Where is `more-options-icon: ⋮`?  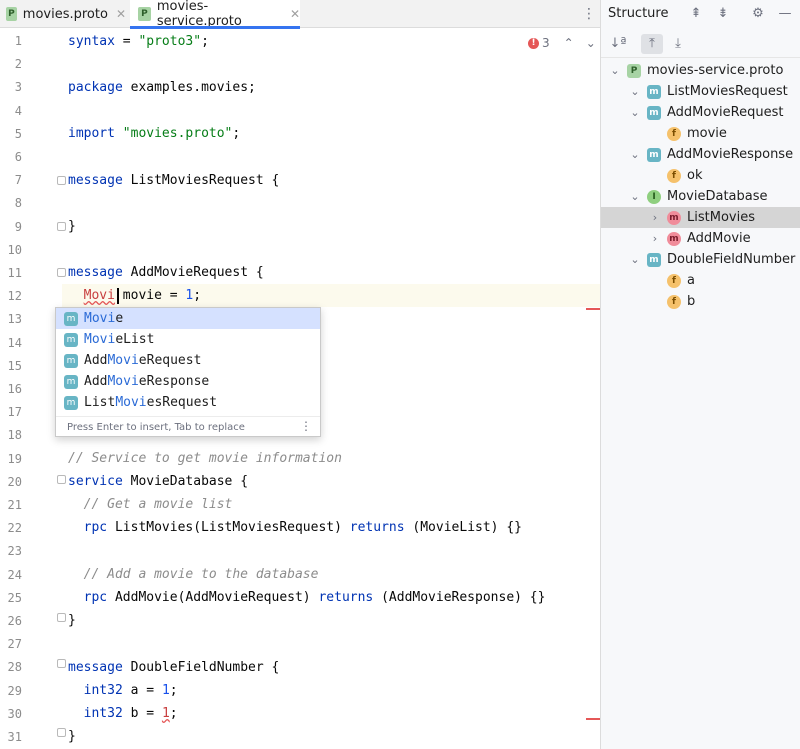 more-options-icon: ⋮ is located at coordinates (306, 426).